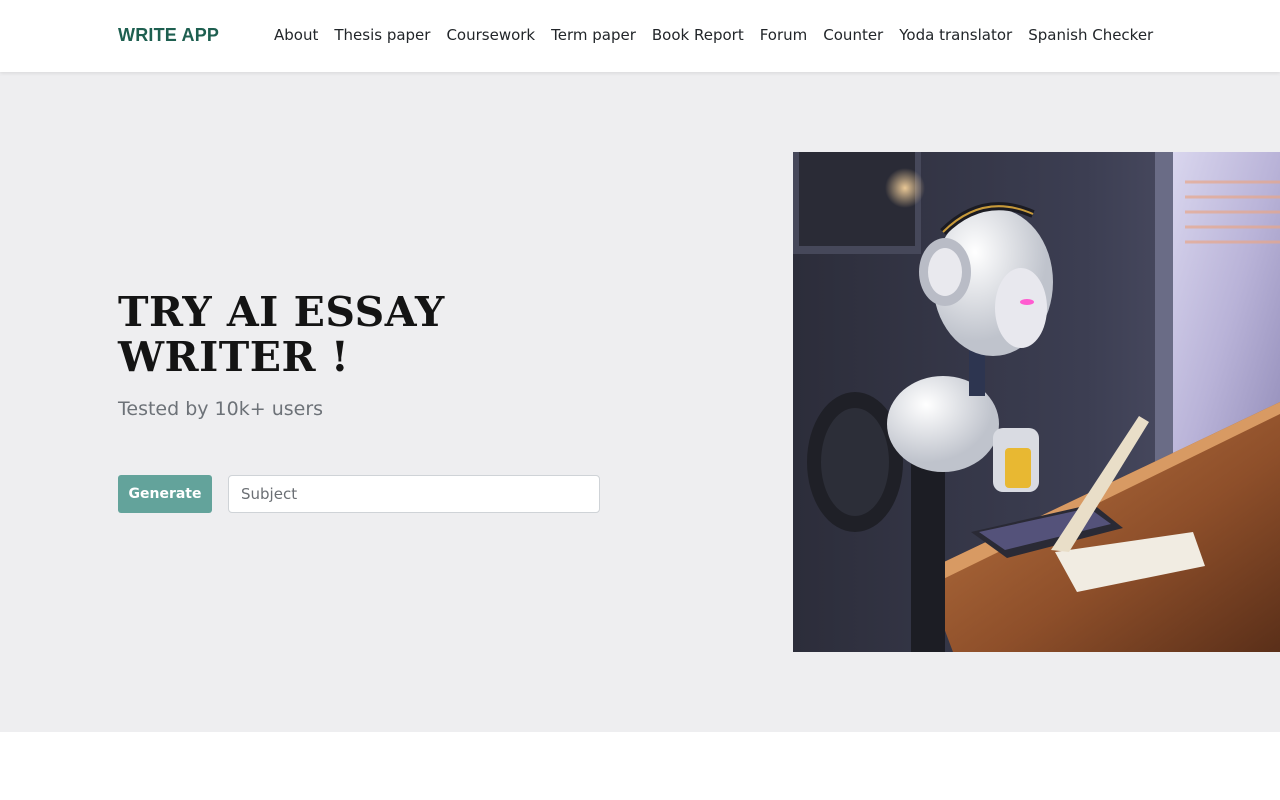  Describe the element at coordinates (382, 35) in the screenshot. I see `nav-link-thesis-paper: Thesis paper` at that location.